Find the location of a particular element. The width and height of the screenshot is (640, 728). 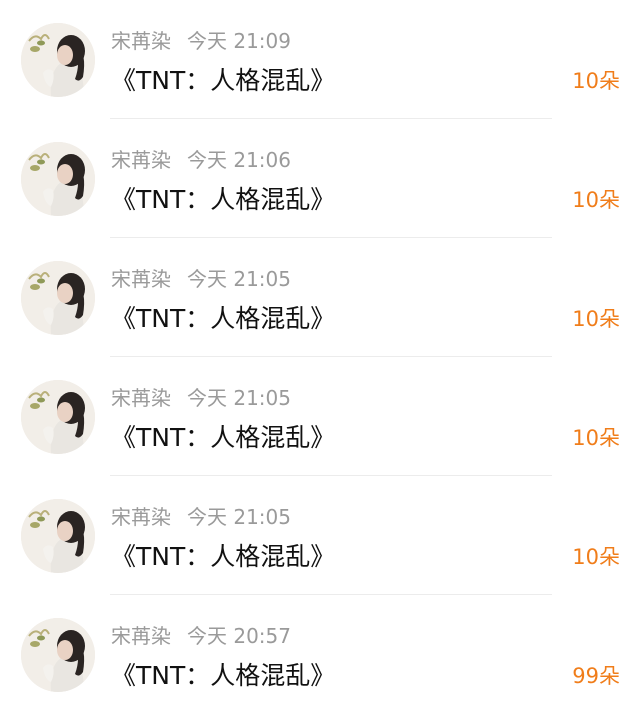

item-meta: 宋苒染 今天 20:57 is located at coordinates (201, 636).